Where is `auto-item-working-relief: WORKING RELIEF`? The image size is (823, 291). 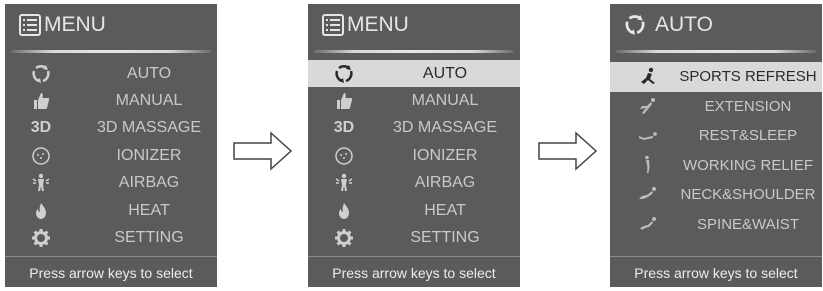 auto-item-working-relief: WORKING RELIEF is located at coordinates (716, 166).